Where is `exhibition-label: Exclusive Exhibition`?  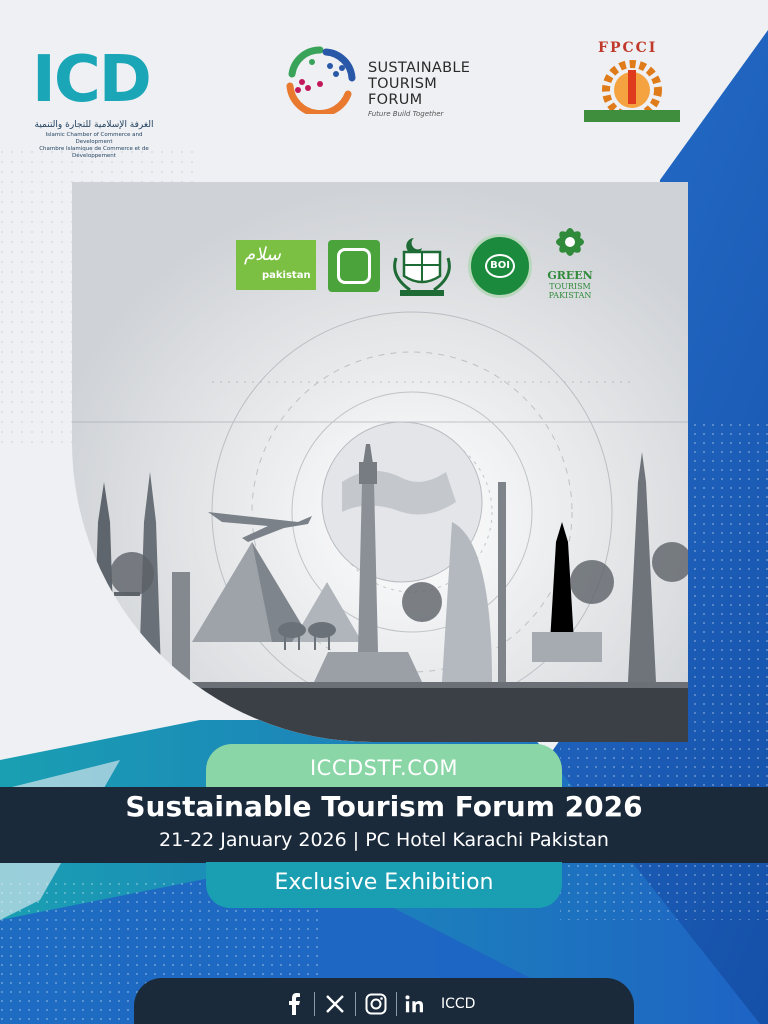
exhibition-label: Exclusive Exhibition is located at coordinates (384, 882).